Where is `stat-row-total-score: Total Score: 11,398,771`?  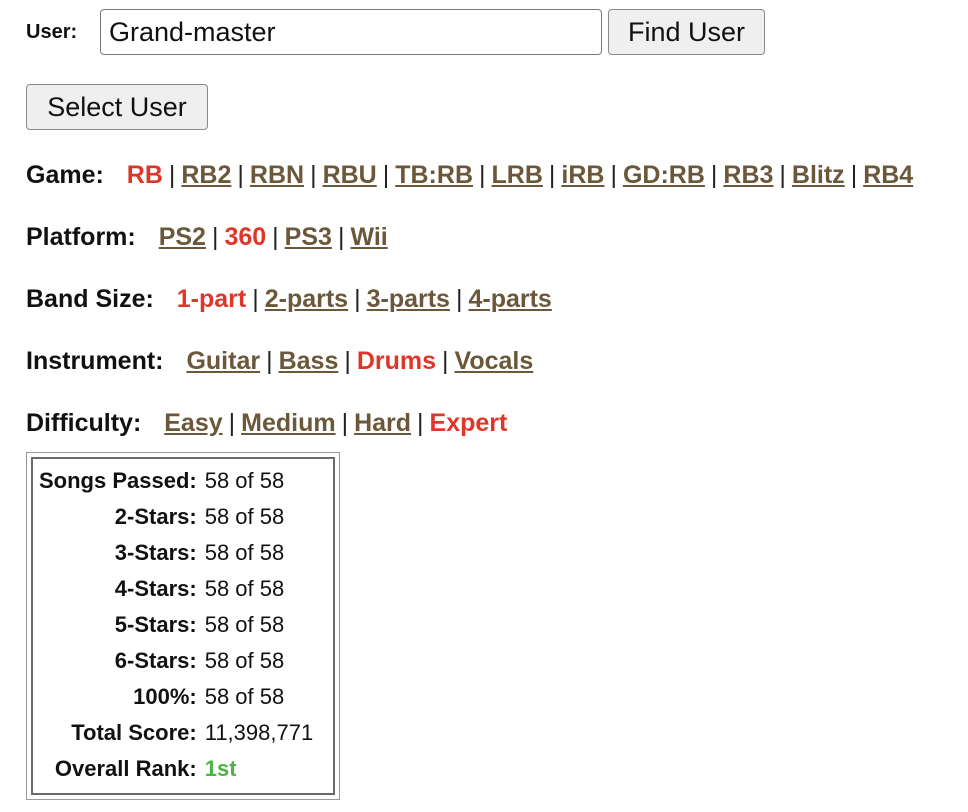
stat-row-total-score: Total Score: 11,398,771 is located at coordinates (176, 733).